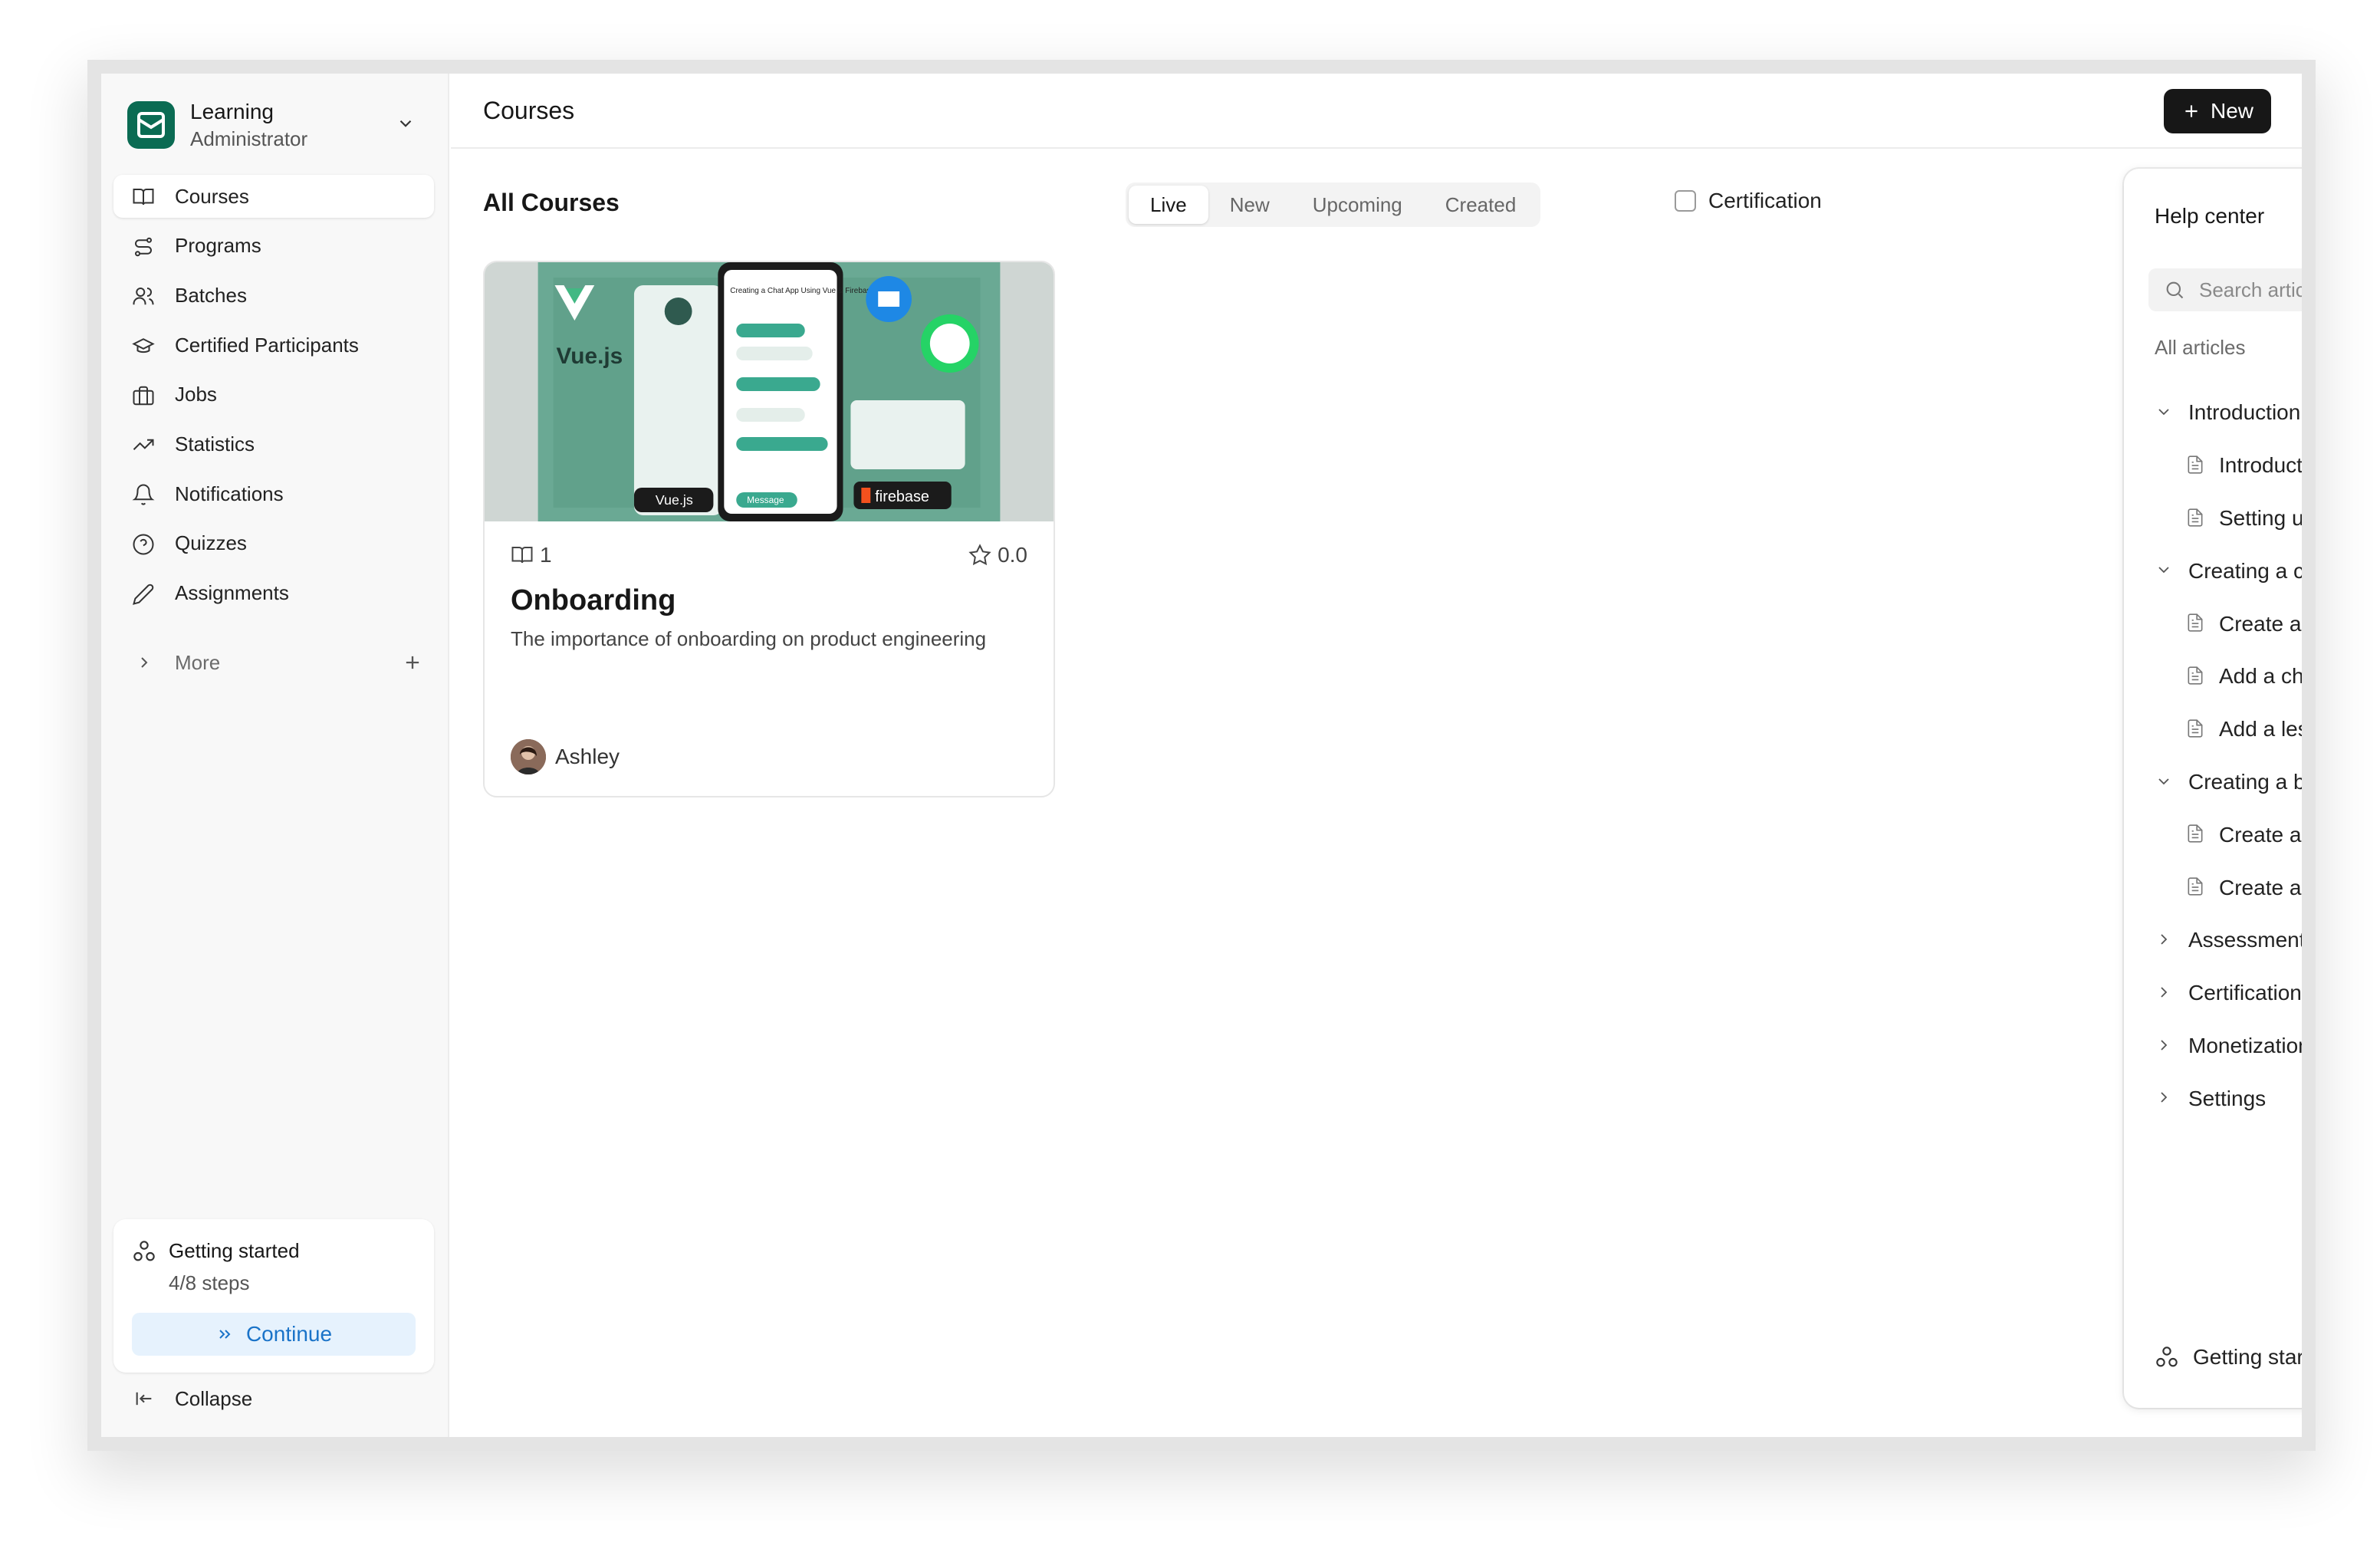 Image resolution: width=2380 pixels, height=1552 pixels. I want to click on page-title: Courses, so click(529, 111).